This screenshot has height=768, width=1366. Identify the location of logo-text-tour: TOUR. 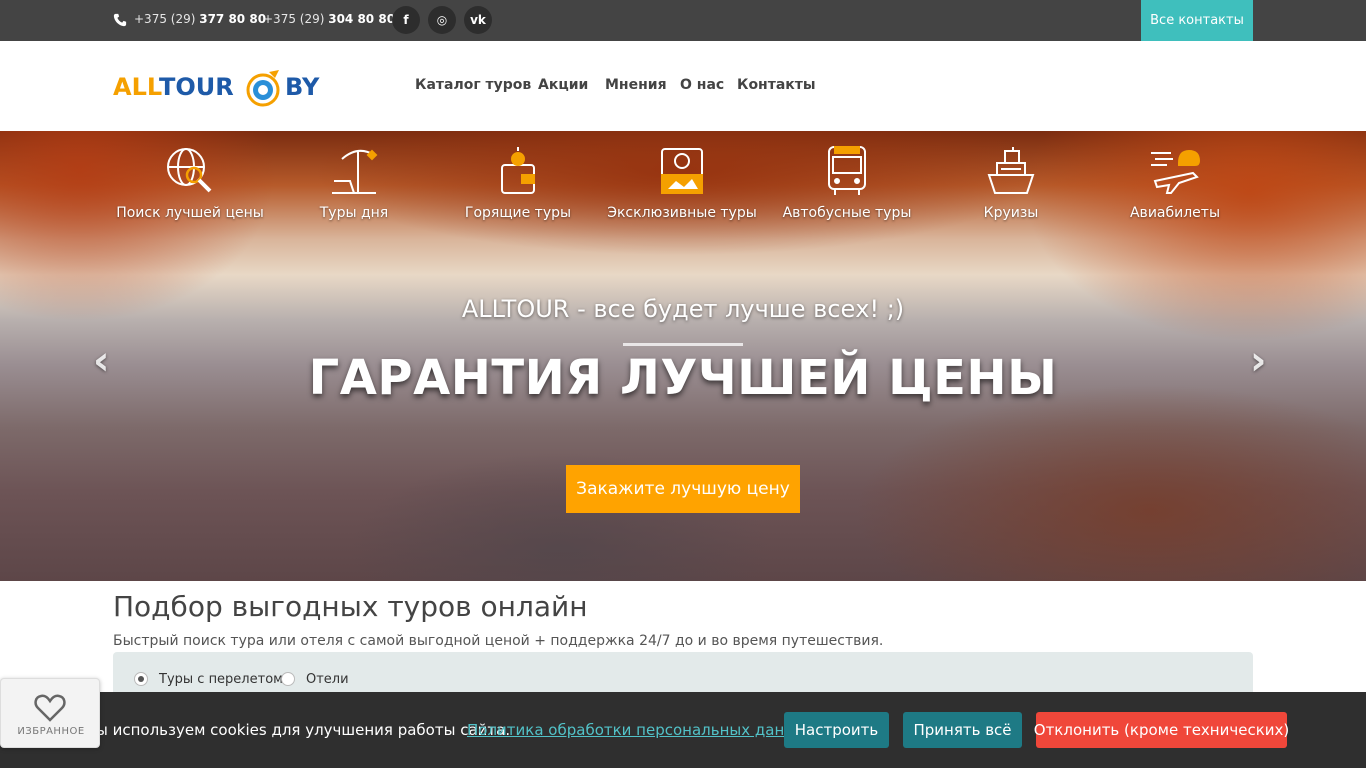
(196, 87).